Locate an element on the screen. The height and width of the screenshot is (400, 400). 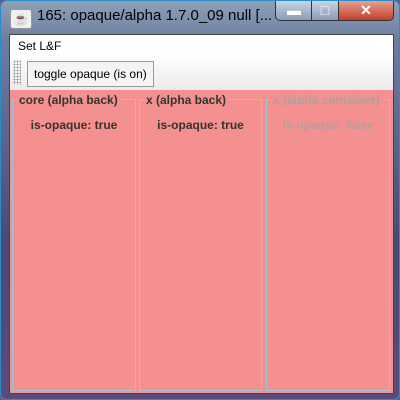
java-cup-icon: ☕ is located at coordinates (21, 19).